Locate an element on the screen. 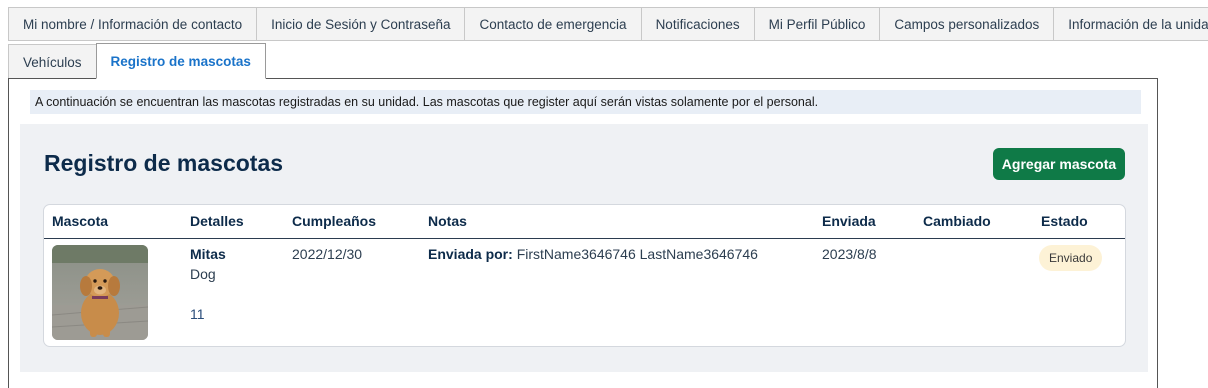  tab-notifications: Notificaciones is located at coordinates (697, 24).